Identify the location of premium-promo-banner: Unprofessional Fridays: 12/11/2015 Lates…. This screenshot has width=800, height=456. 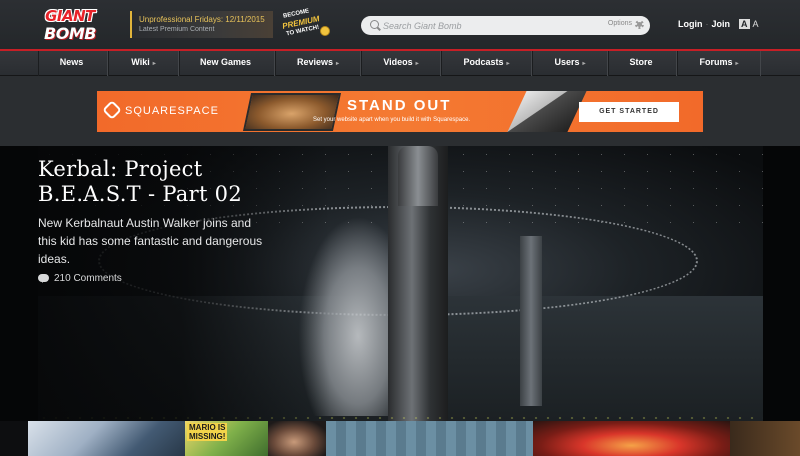
(201, 24).